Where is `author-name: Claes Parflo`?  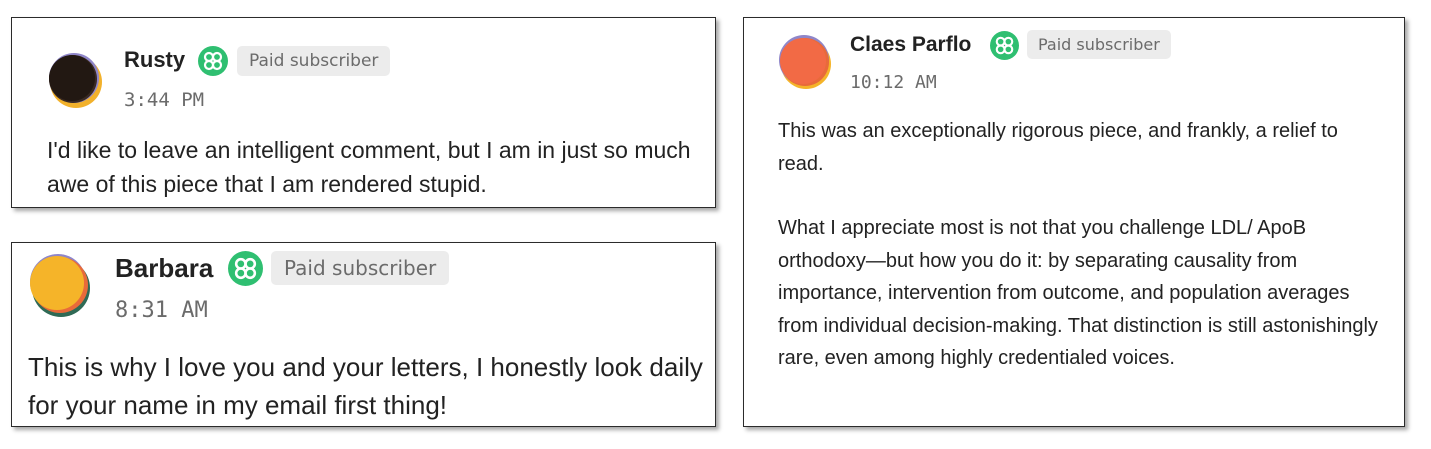 author-name: Claes Parflo is located at coordinates (910, 45).